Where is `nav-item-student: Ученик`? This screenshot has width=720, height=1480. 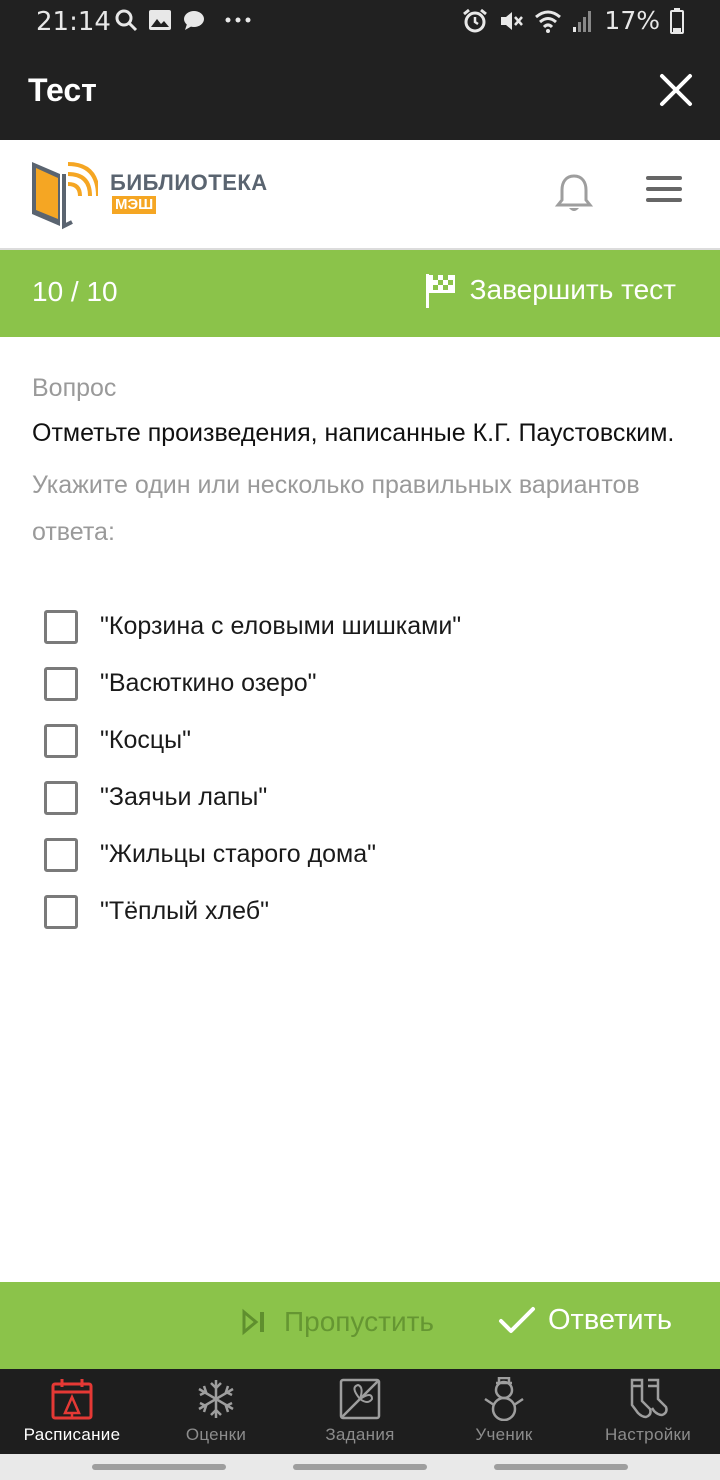 nav-item-student: Ученик is located at coordinates (504, 1411).